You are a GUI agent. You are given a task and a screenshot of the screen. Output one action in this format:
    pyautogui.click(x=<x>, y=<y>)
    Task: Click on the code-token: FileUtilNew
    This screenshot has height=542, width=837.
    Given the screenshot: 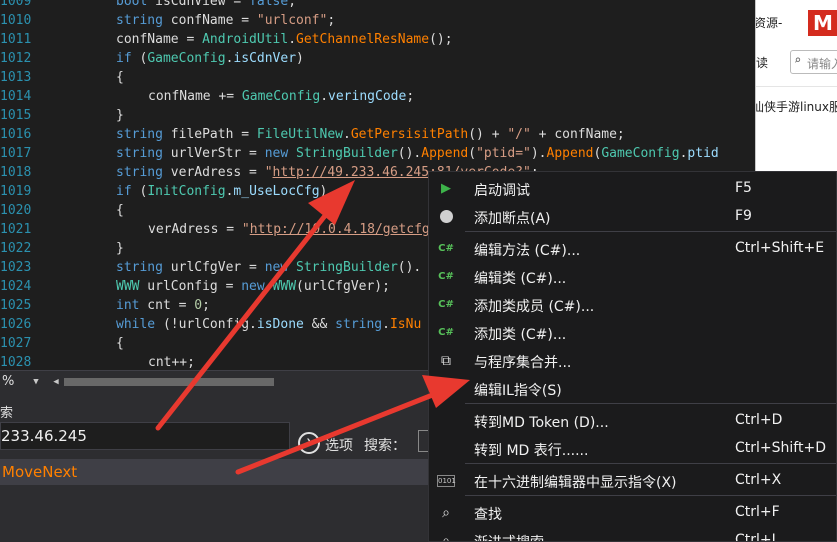 What is the action you would take?
    pyautogui.click(x=299, y=134)
    